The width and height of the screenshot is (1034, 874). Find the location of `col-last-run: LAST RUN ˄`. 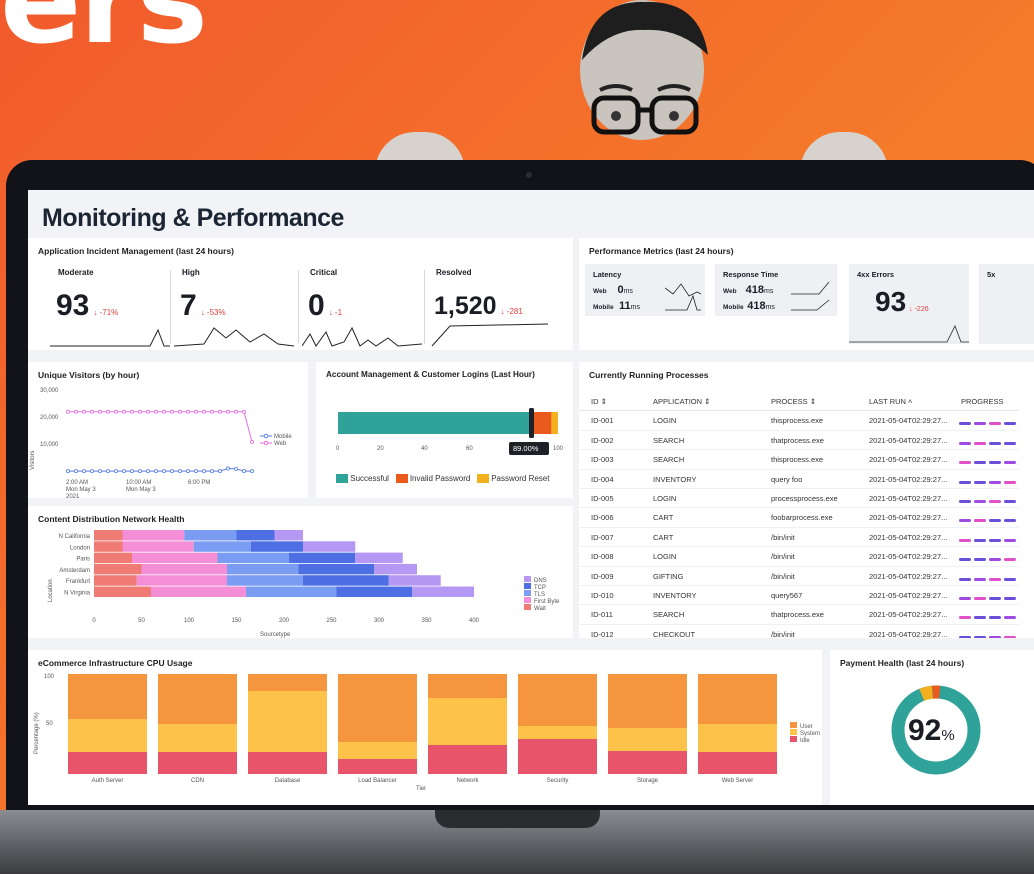

col-last-run: LAST RUN ˄ is located at coordinates (890, 401).